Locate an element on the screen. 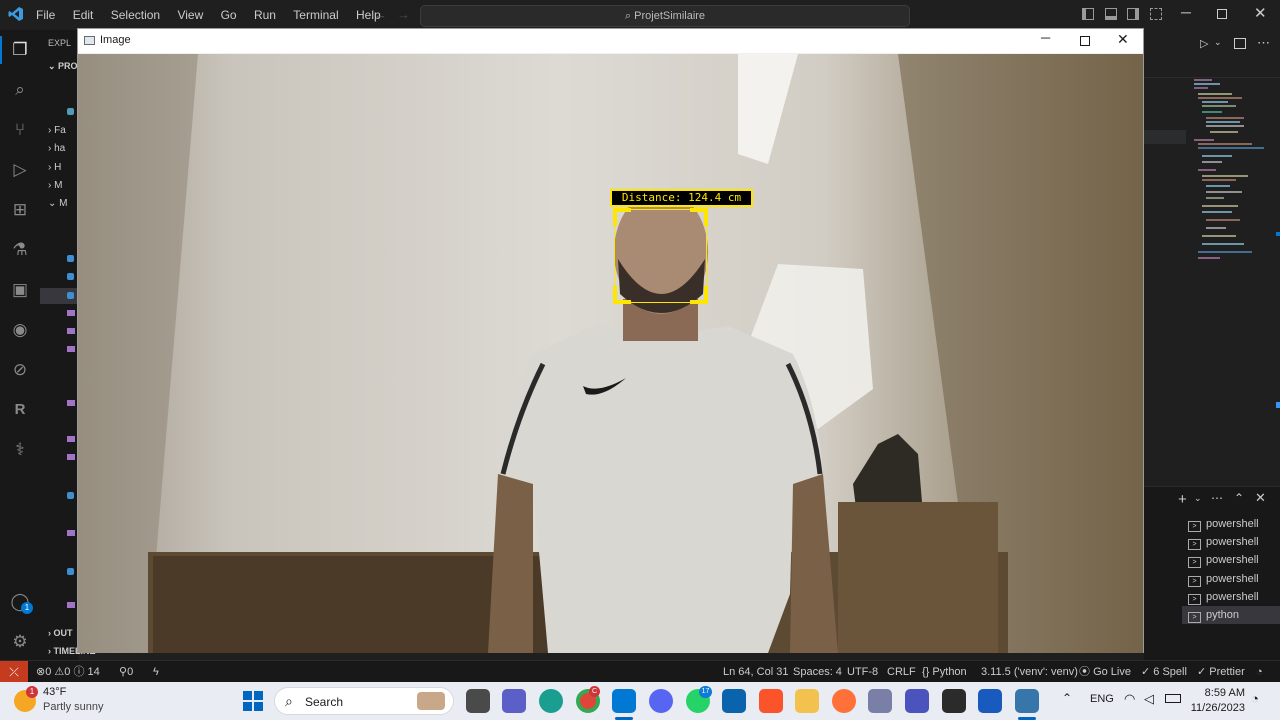 The image size is (1280, 720). ports-indicator: ⚲0 is located at coordinates (126, 672).